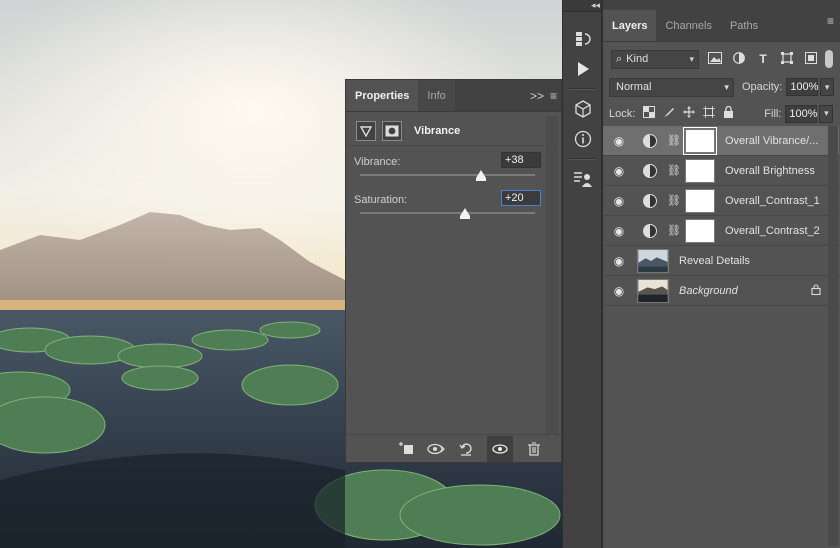  Describe the element at coordinates (744, 25) in the screenshot. I see `tab-paths: Paths` at that location.